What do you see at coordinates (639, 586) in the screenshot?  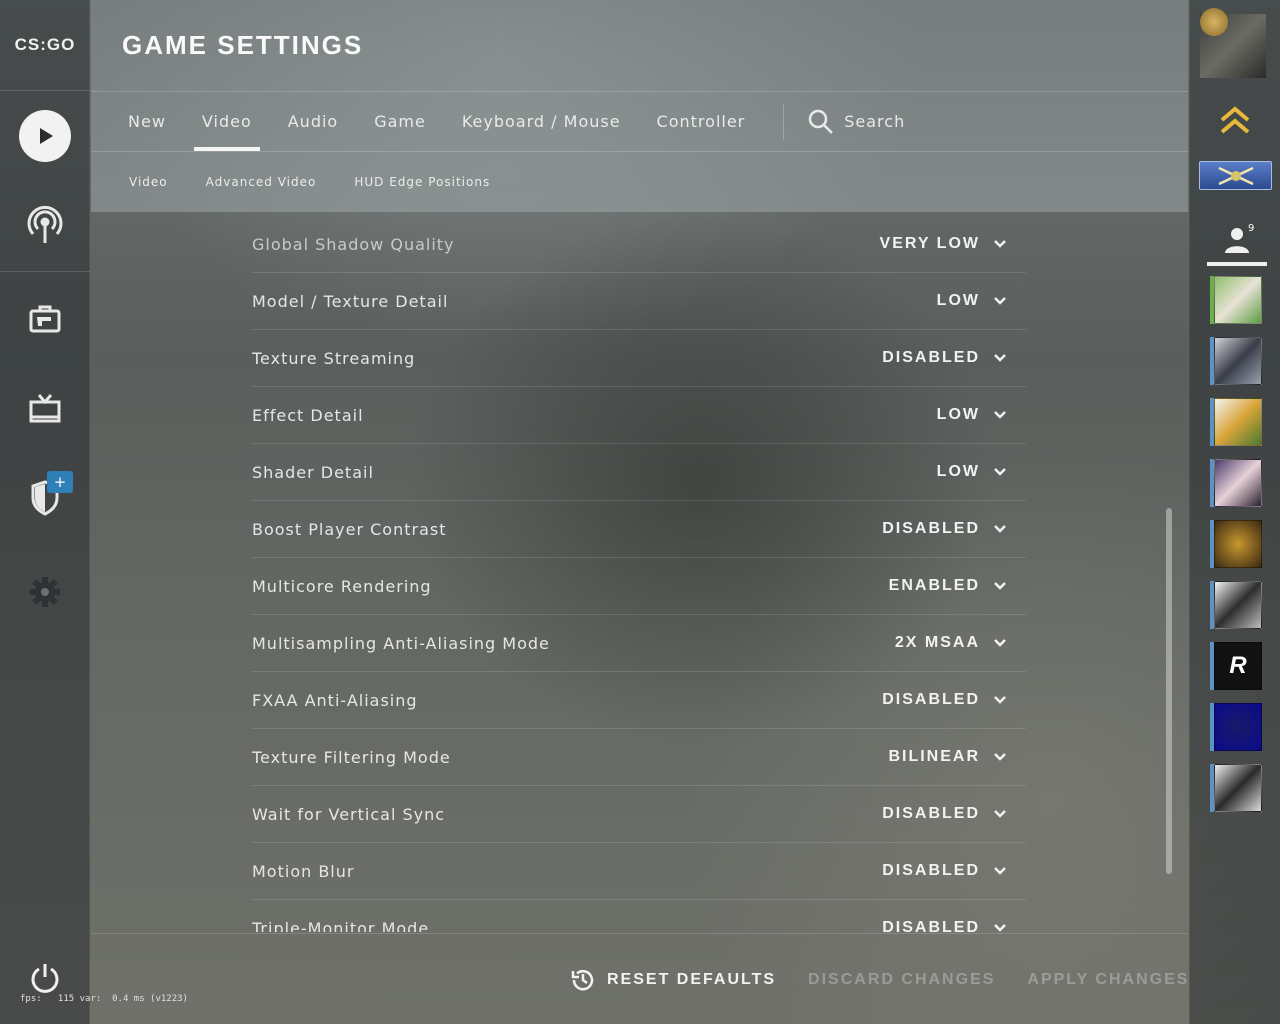 I see `setting-row: Multicore Rendering ENABLED` at bounding box center [639, 586].